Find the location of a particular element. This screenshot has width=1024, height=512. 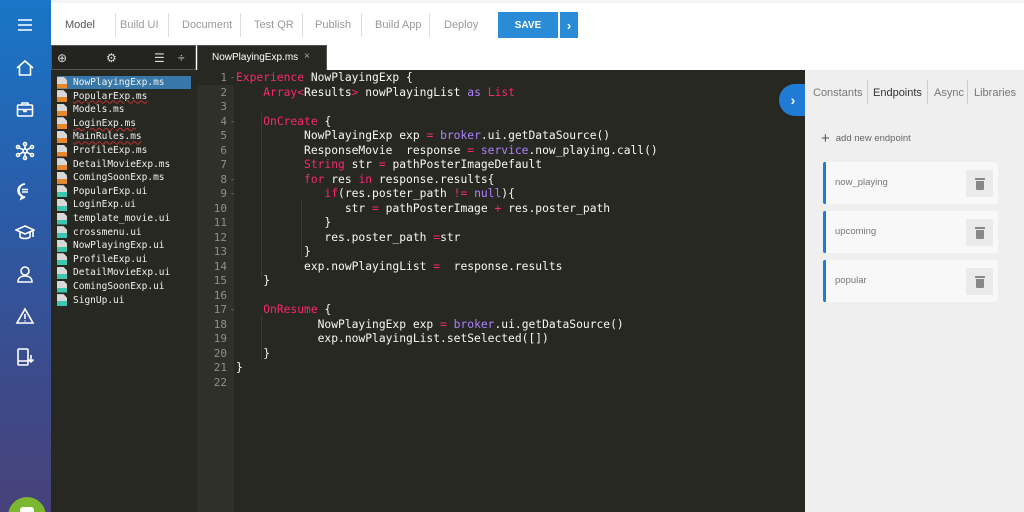

file-item: NowPlayingExp.ui is located at coordinates (124, 245).